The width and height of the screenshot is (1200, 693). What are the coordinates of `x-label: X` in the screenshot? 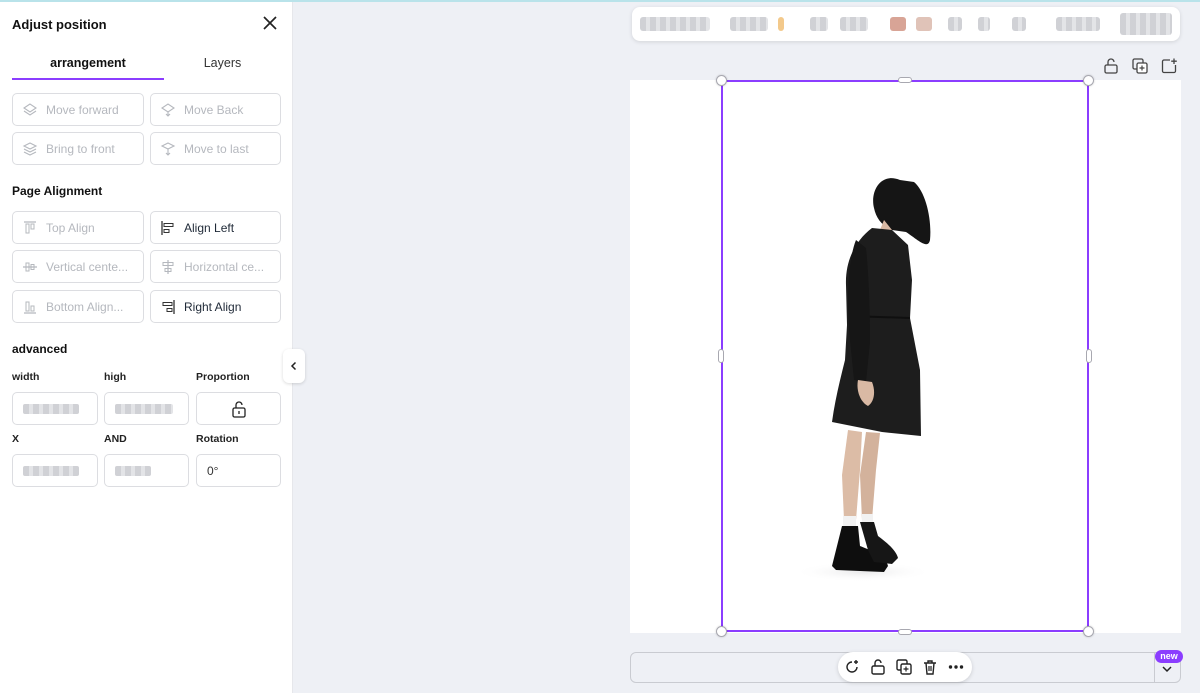 It's located at (16, 439).